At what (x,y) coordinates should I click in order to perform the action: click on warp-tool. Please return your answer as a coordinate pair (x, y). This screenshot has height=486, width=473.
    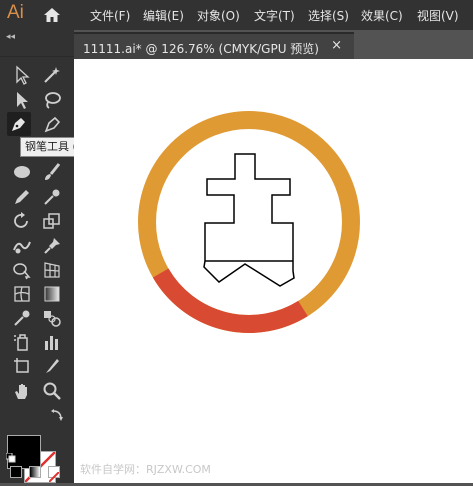
    Looking at the image, I should click on (22, 246).